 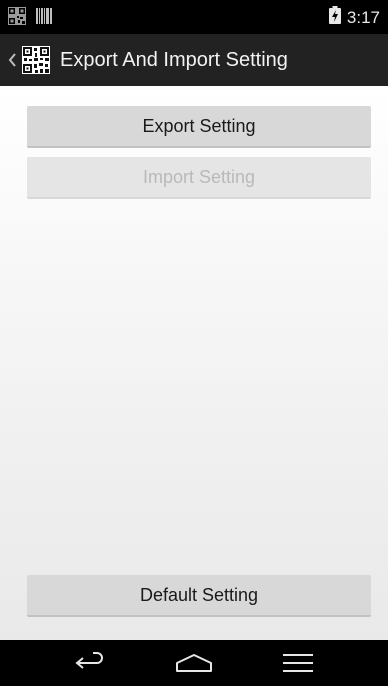 I want to click on export-setting-button: Export Setting, so click(x=199, y=127).